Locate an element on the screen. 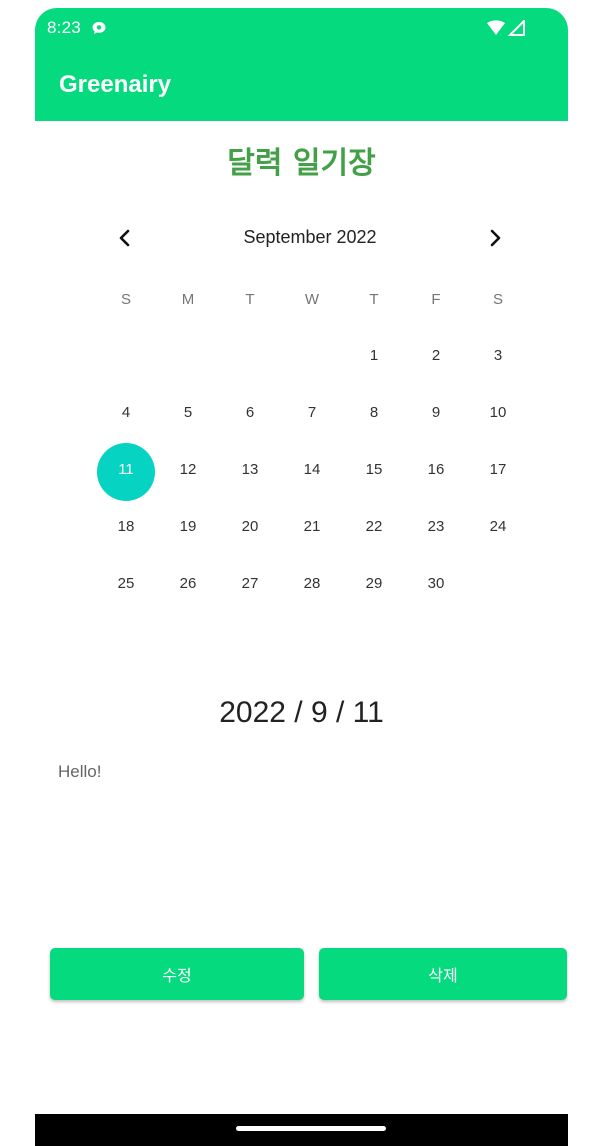 This screenshot has height=1146, width=603. calendar-day-number: 10 is located at coordinates (498, 412).